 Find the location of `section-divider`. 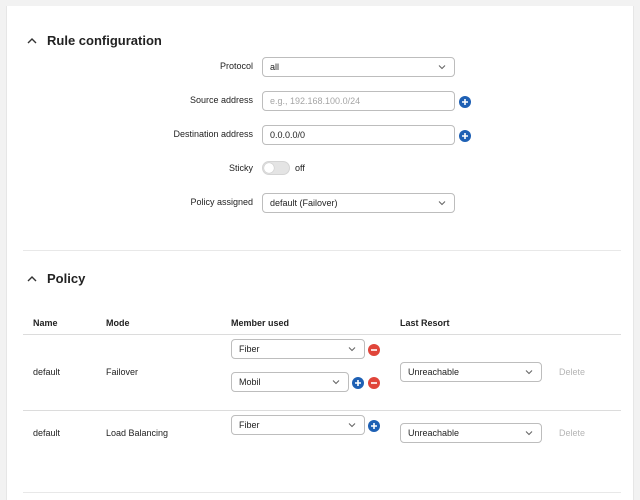

section-divider is located at coordinates (322, 250).